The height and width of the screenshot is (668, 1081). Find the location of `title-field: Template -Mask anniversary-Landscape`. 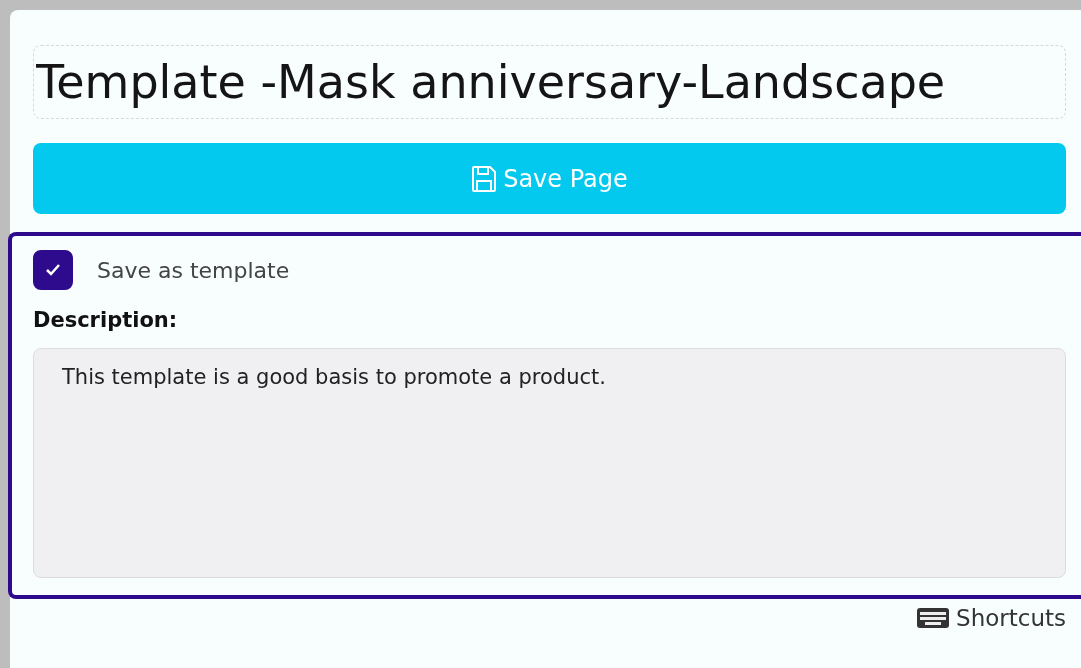

title-field: Template -Mask anniversary-Landscape is located at coordinates (549, 82).